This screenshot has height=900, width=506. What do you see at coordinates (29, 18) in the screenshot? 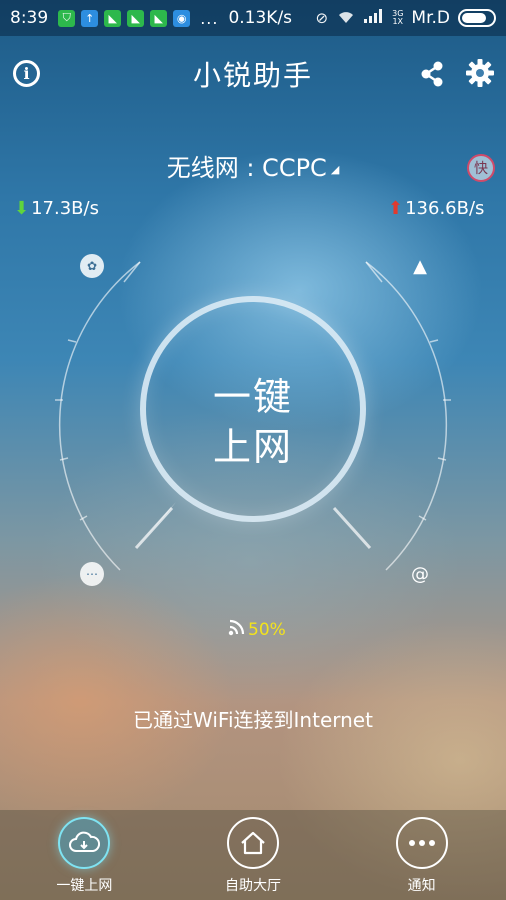
I see `status-time: 8:39` at bounding box center [29, 18].